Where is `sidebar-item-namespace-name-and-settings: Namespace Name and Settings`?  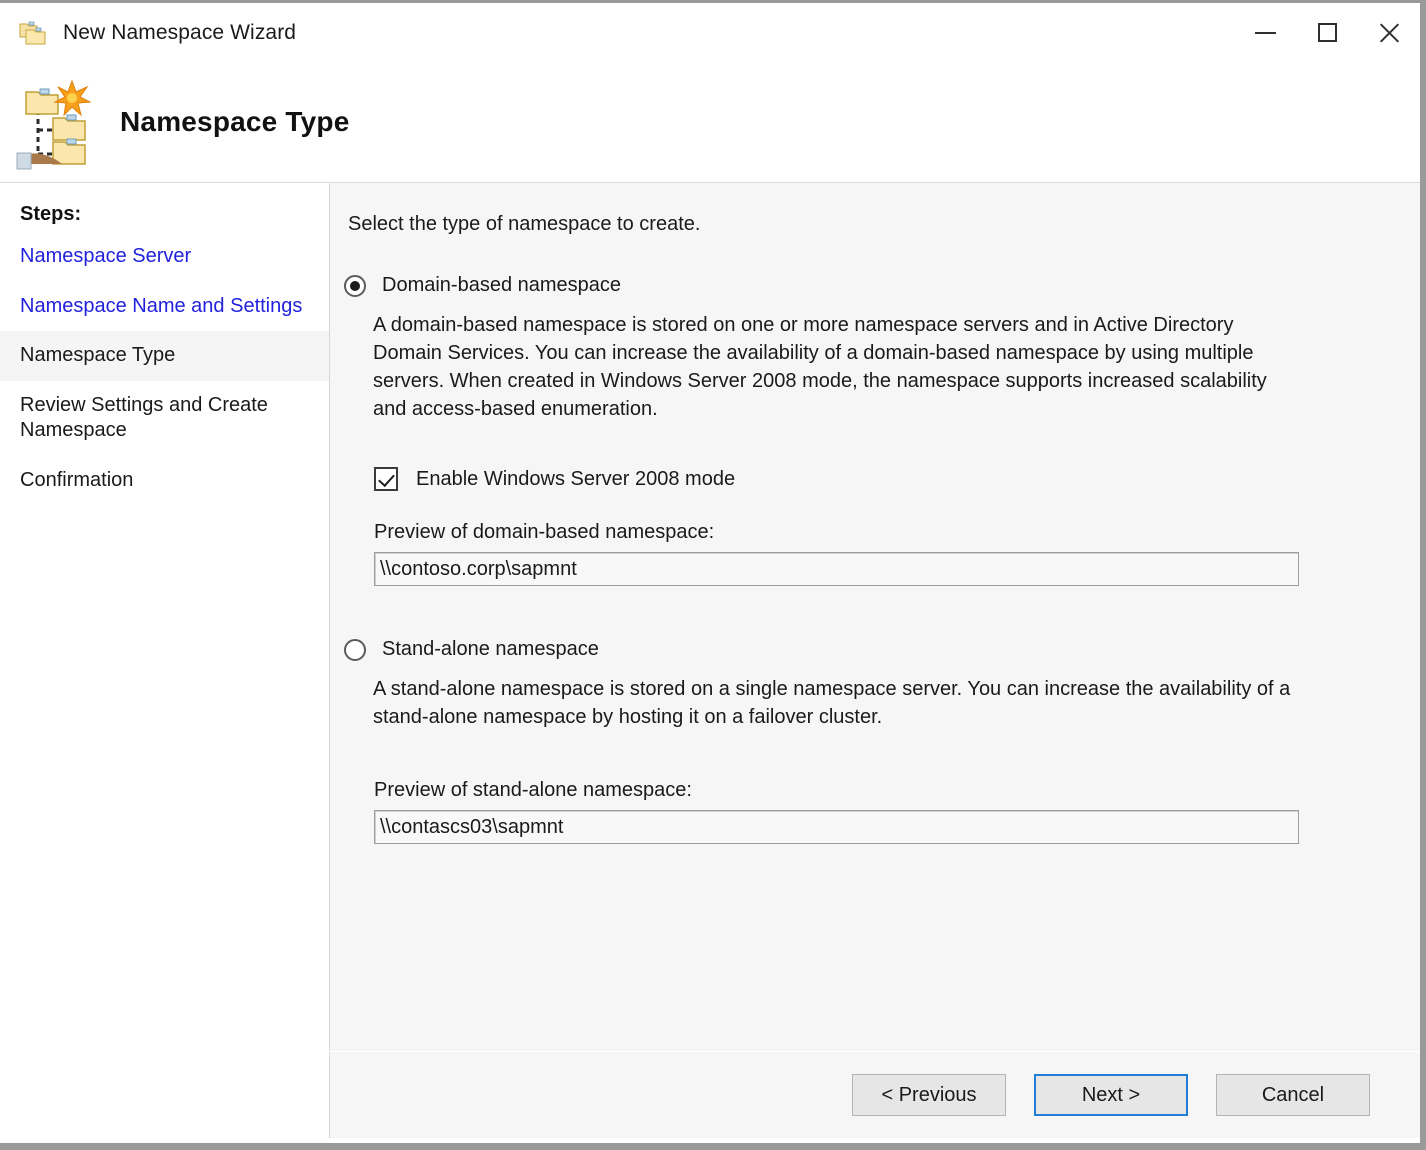
sidebar-item-namespace-name-and-settings: Namespace Name and Settings is located at coordinates (164, 307).